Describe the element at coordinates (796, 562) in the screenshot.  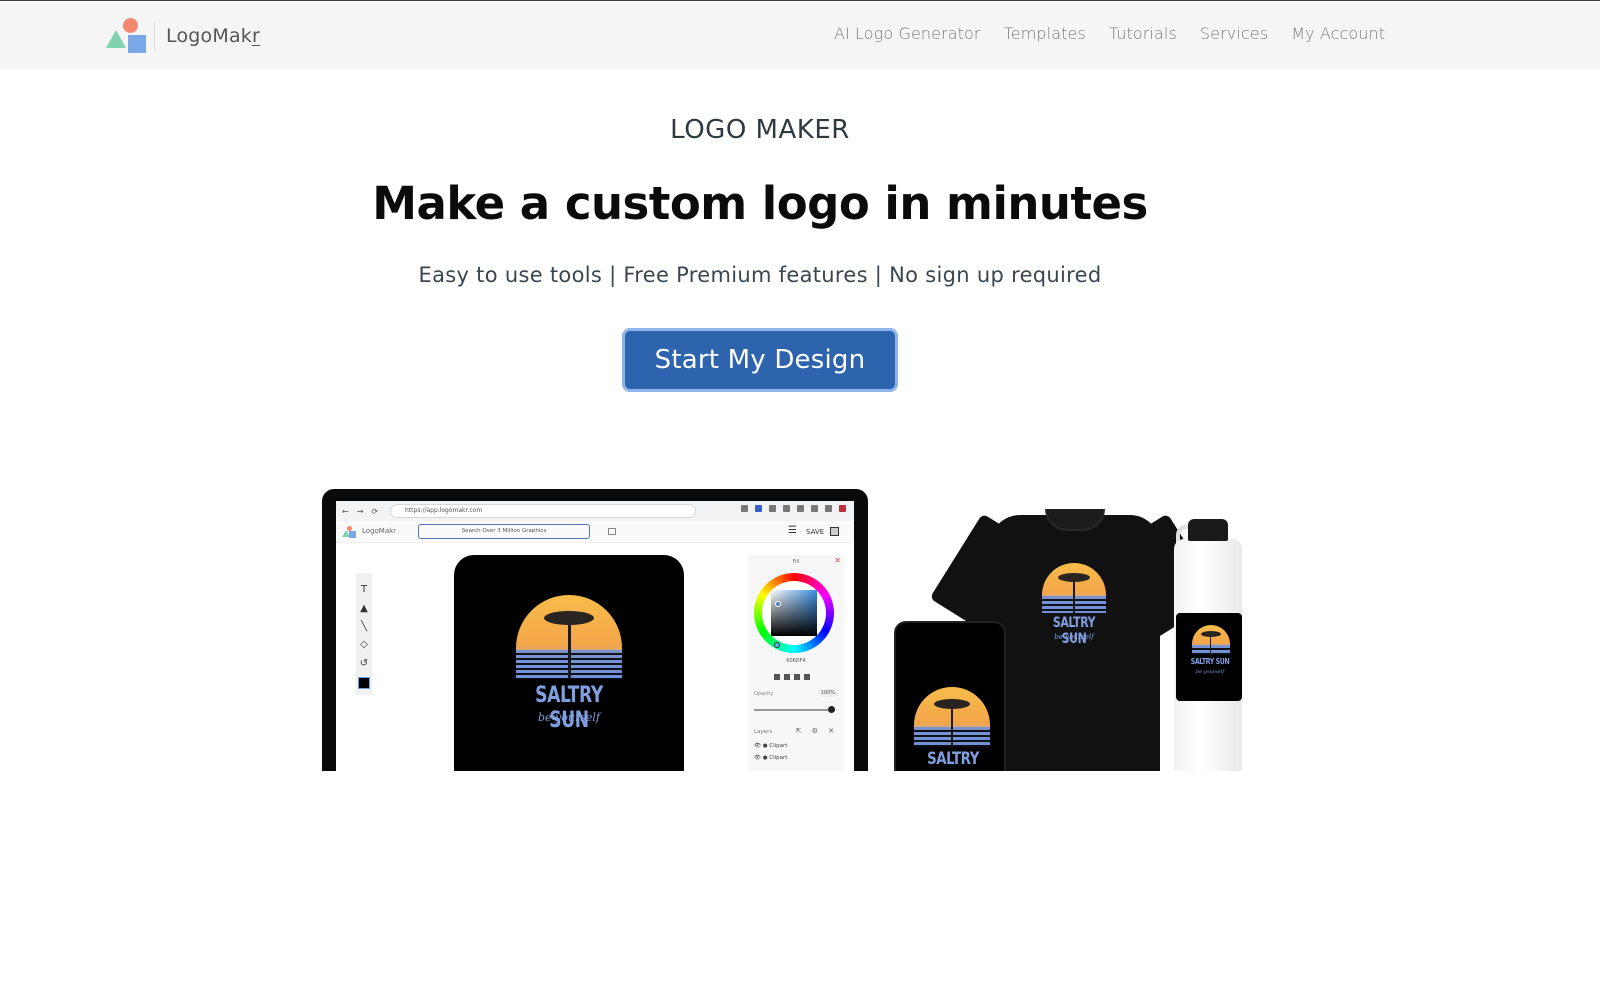
I see `fill-panel-title: Fill` at that location.